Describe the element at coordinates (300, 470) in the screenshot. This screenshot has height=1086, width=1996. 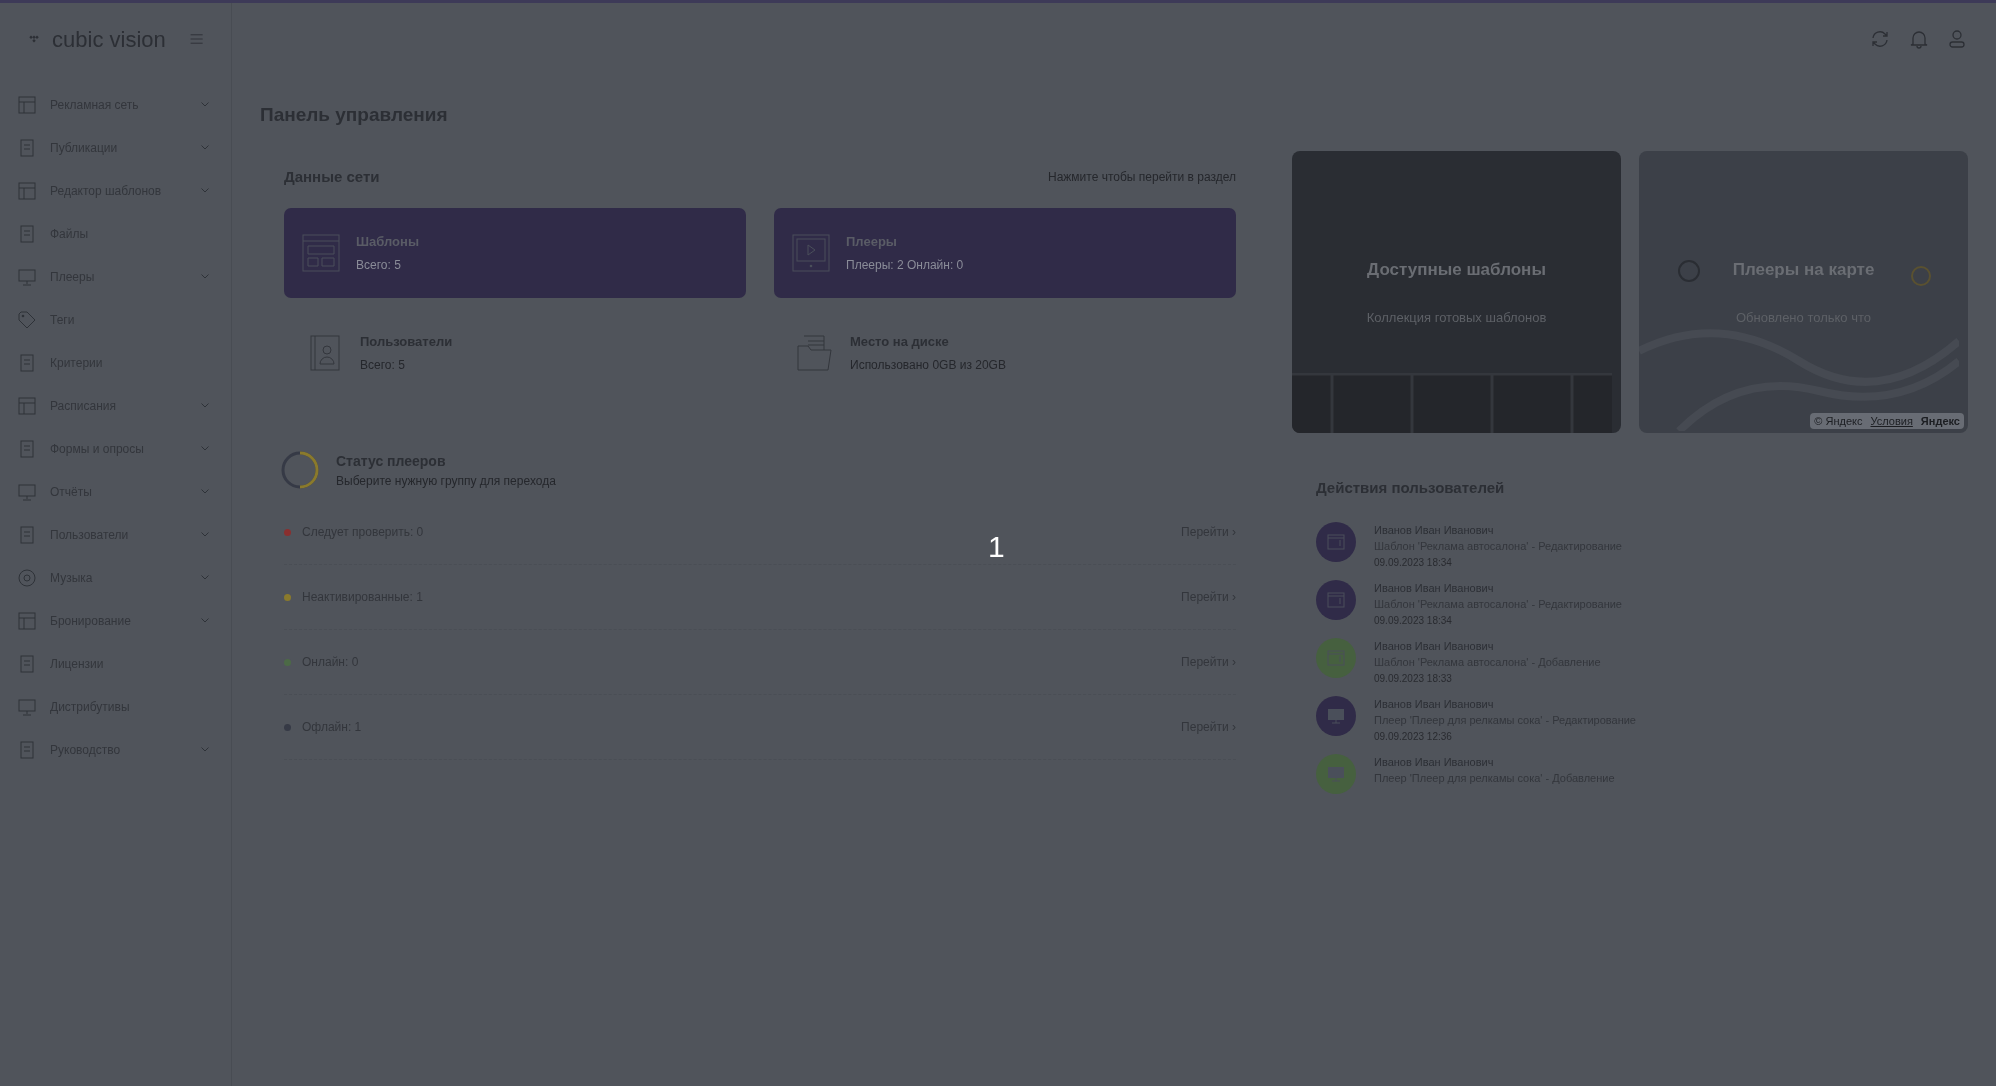
I see `status-ring-icon` at that location.